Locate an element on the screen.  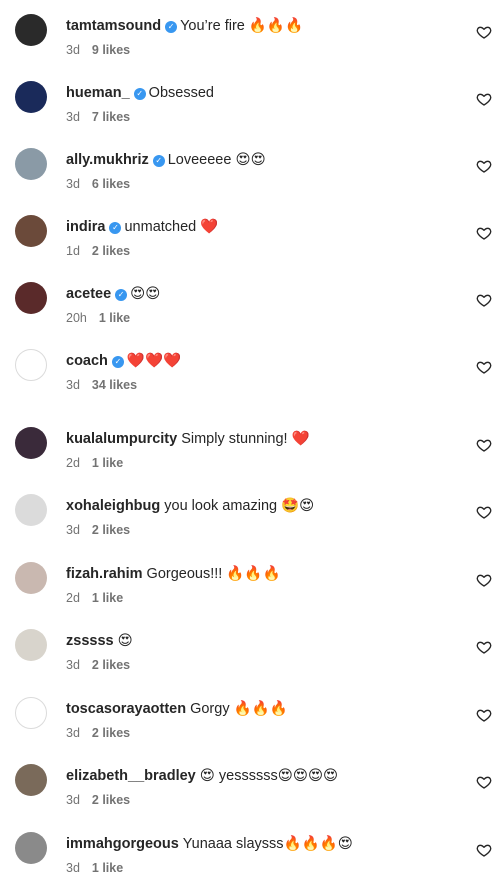
comment-body: hueman_ ✓ Obsessed 3d 7 likes is located at coordinates (263, 104).